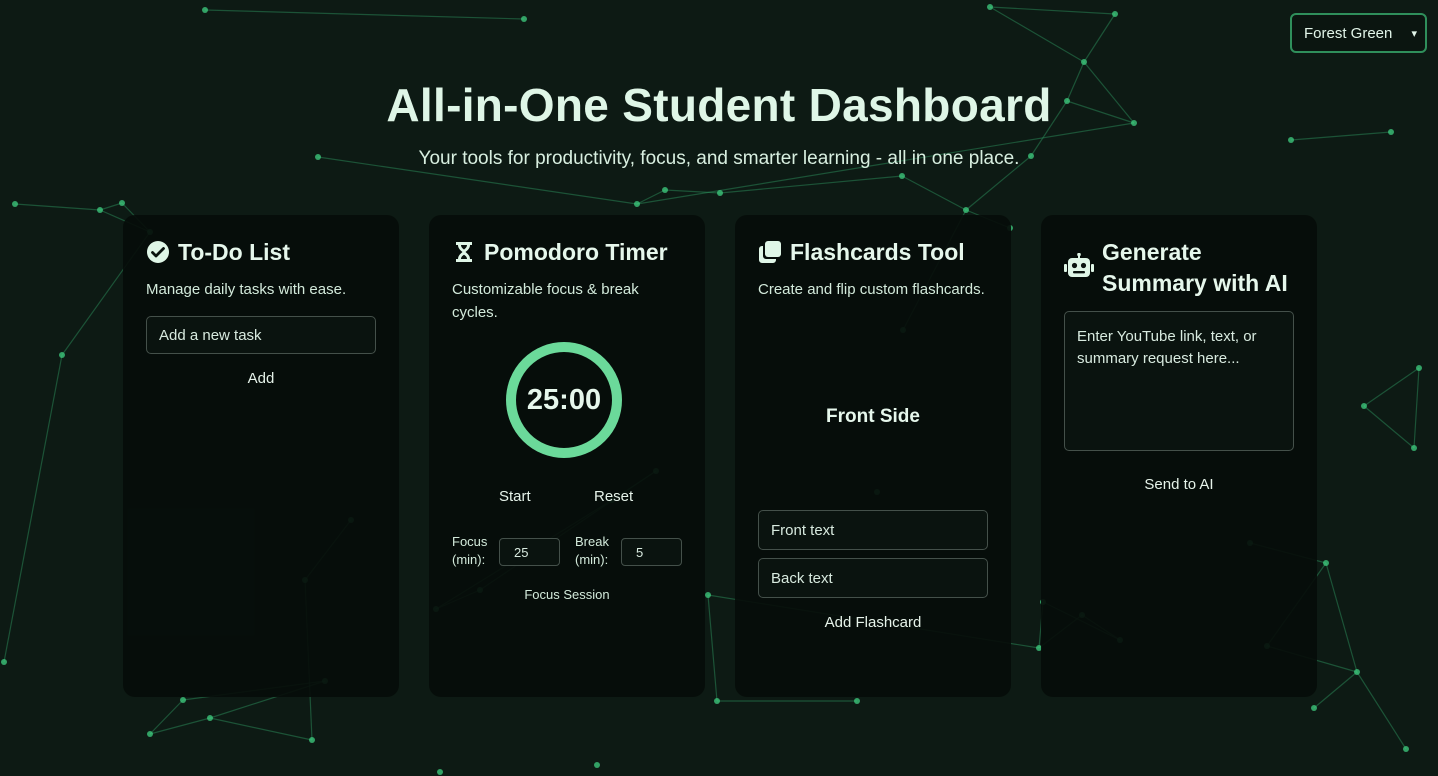  What do you see at coordinates (871, 289) in the screenshot?
I see `flashcards-description: Create and flip custom flashcards.` at bounding box center [871, 289].